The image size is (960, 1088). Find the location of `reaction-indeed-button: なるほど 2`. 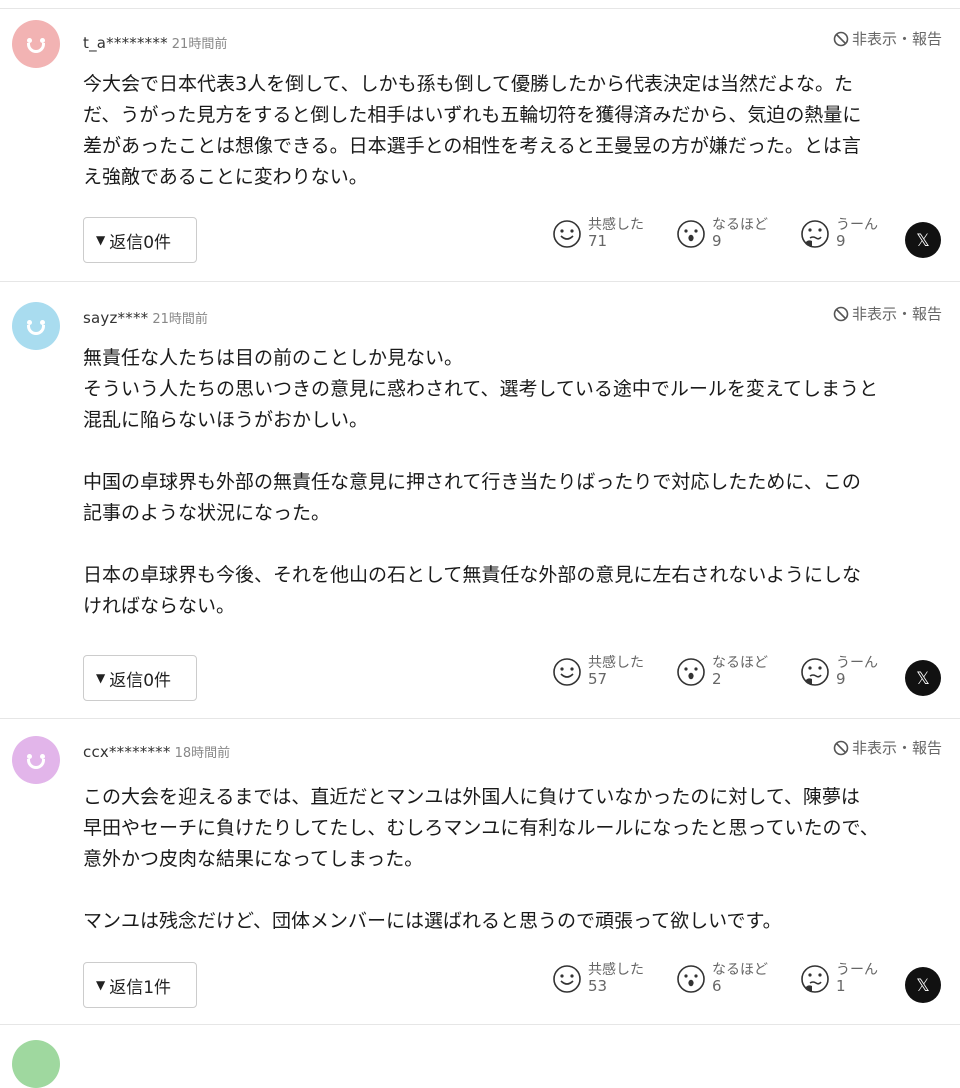

reaction-indeed-button: なるほど 2 is located at coordinates (722, 673).